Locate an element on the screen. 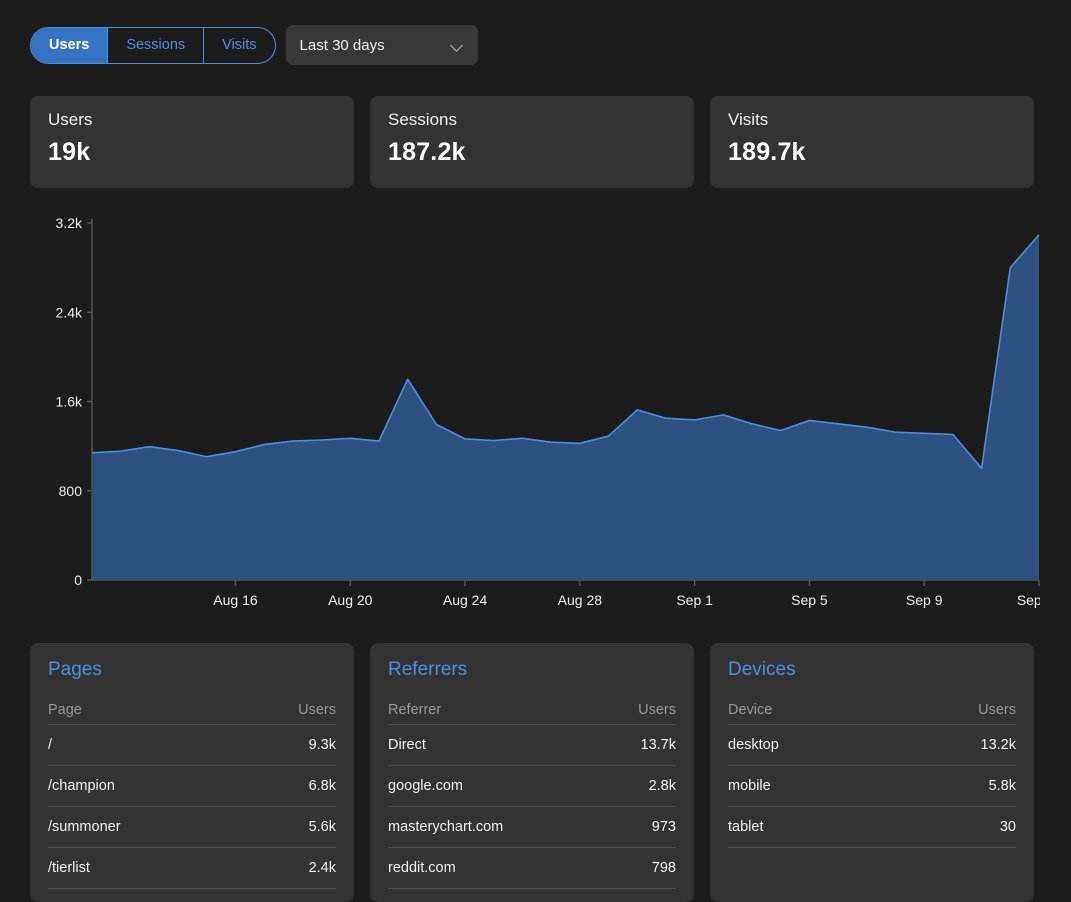 This screenshot has height=902, width=1071. row-key: mobile is located at coordinates (749, 786).